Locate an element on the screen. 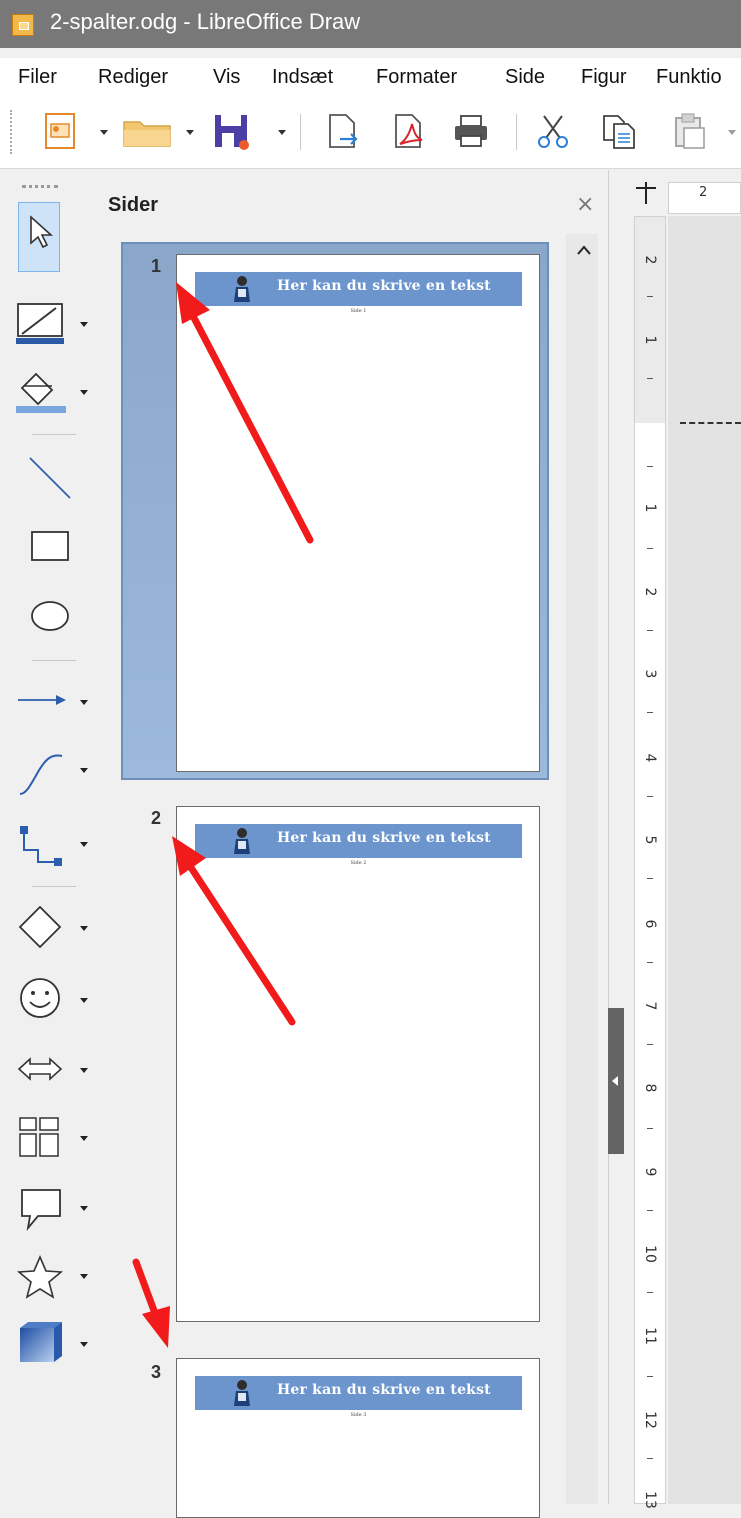 The width and height of the screenshot is (741, 1518). flowchart-icon is located at coordinates (40, 1138).